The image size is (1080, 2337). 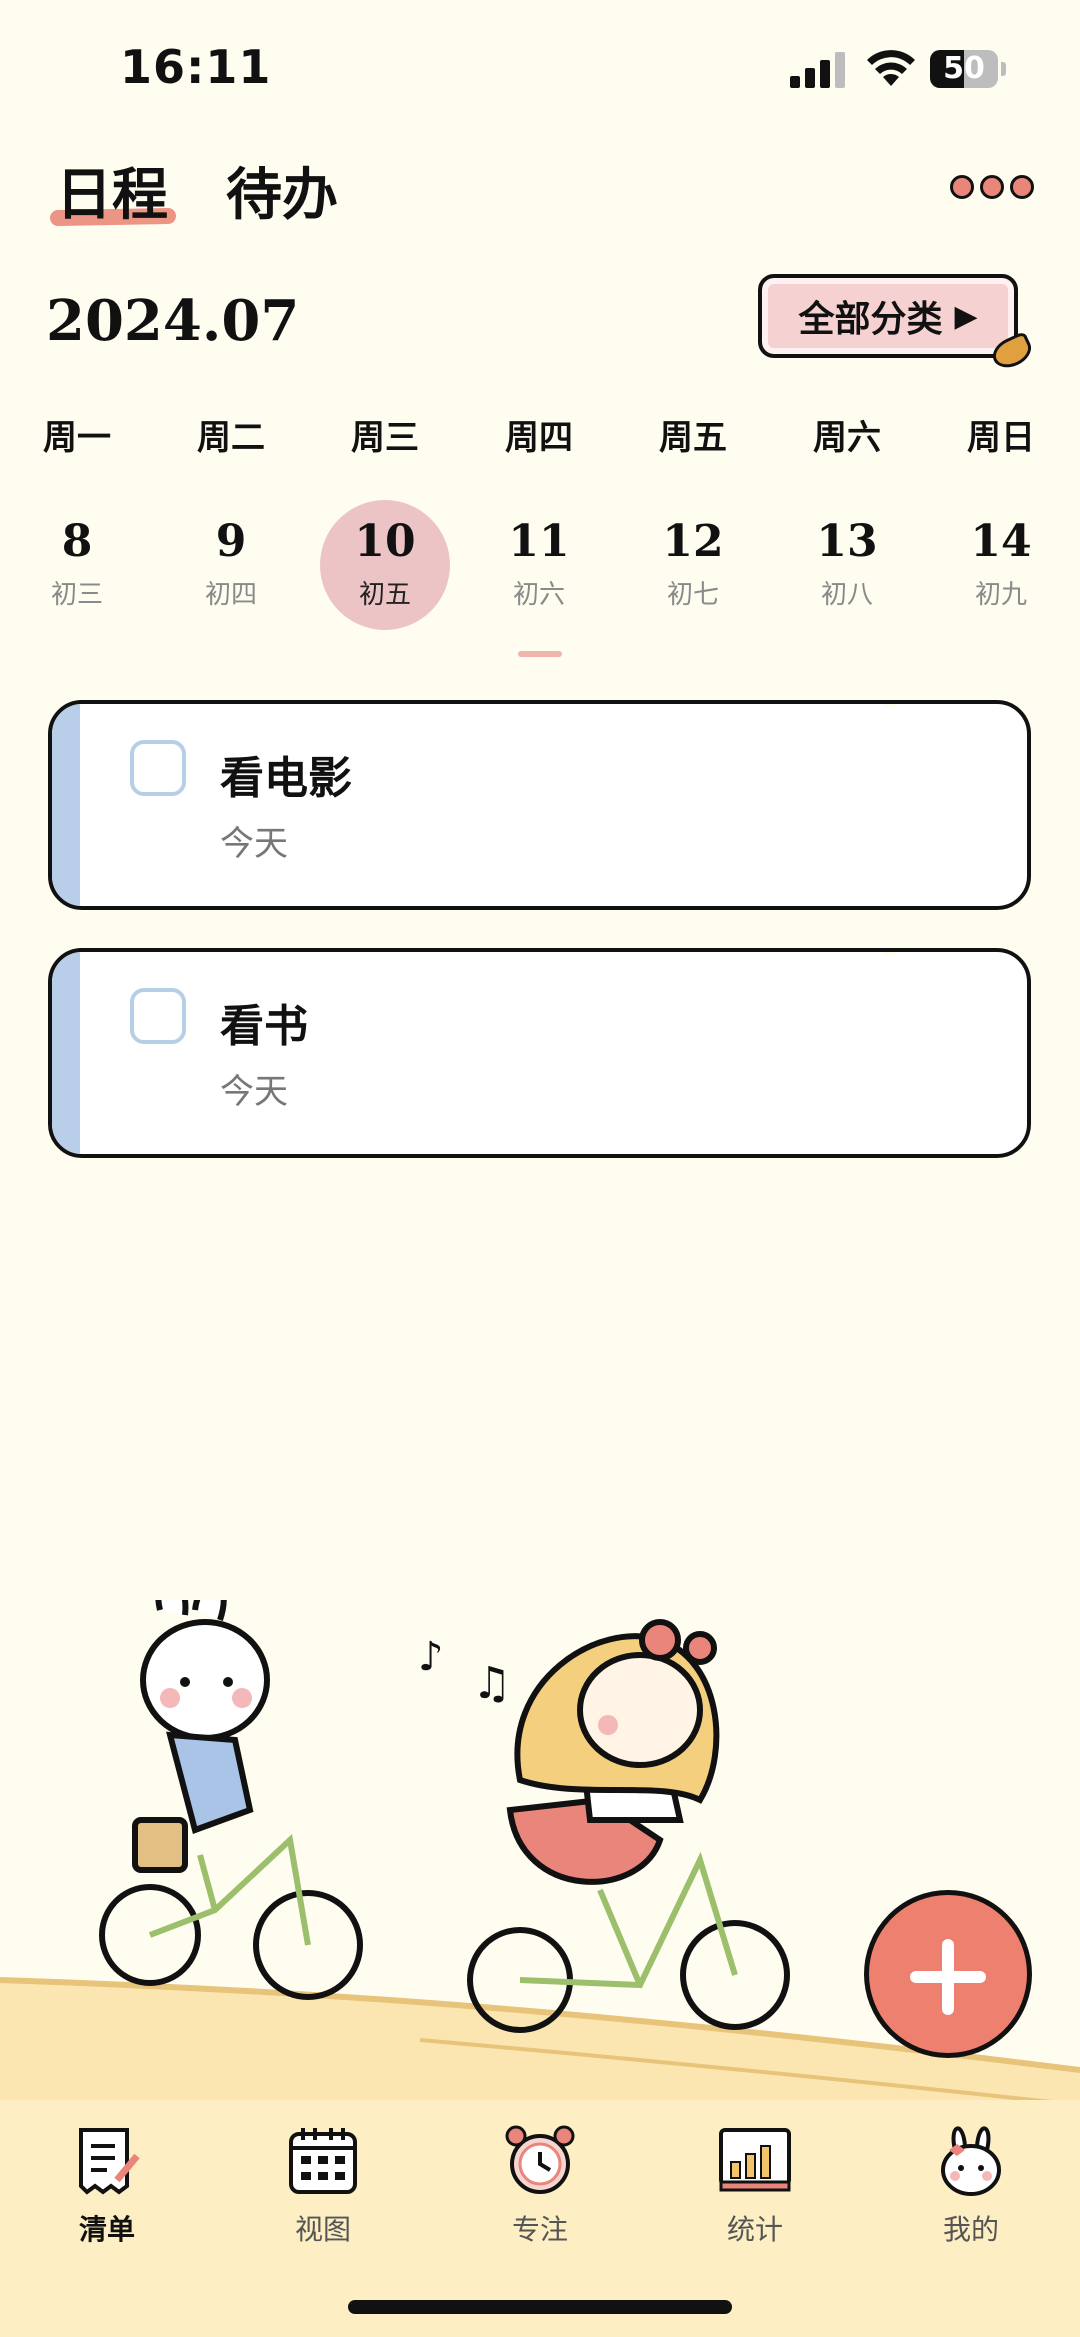 What do you see at coordinates (817, 70) in the screenshot?
I see `signal-icon` at bounding box center [817, 70].